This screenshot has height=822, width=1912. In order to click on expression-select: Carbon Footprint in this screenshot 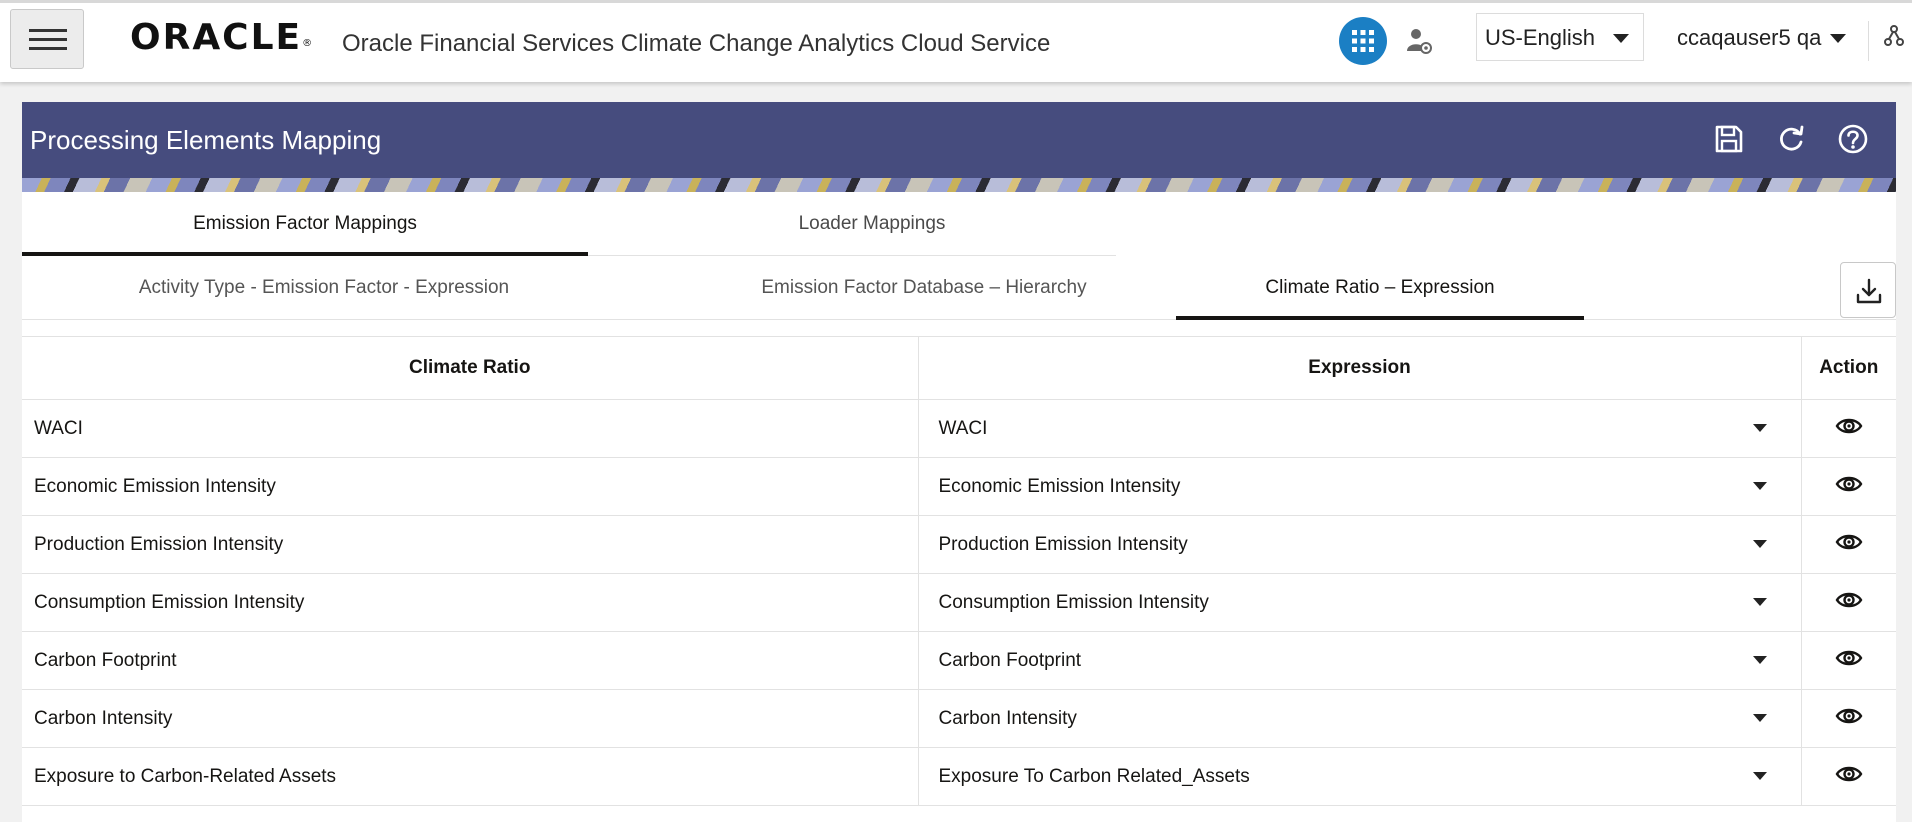, I will do `click(1360, 660)`.